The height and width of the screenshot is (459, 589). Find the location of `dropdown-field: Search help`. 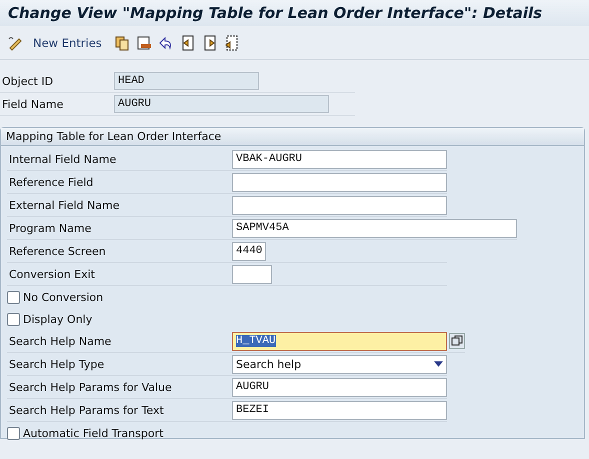

dropdown-field: Search help is located at coordinates (339, 364).